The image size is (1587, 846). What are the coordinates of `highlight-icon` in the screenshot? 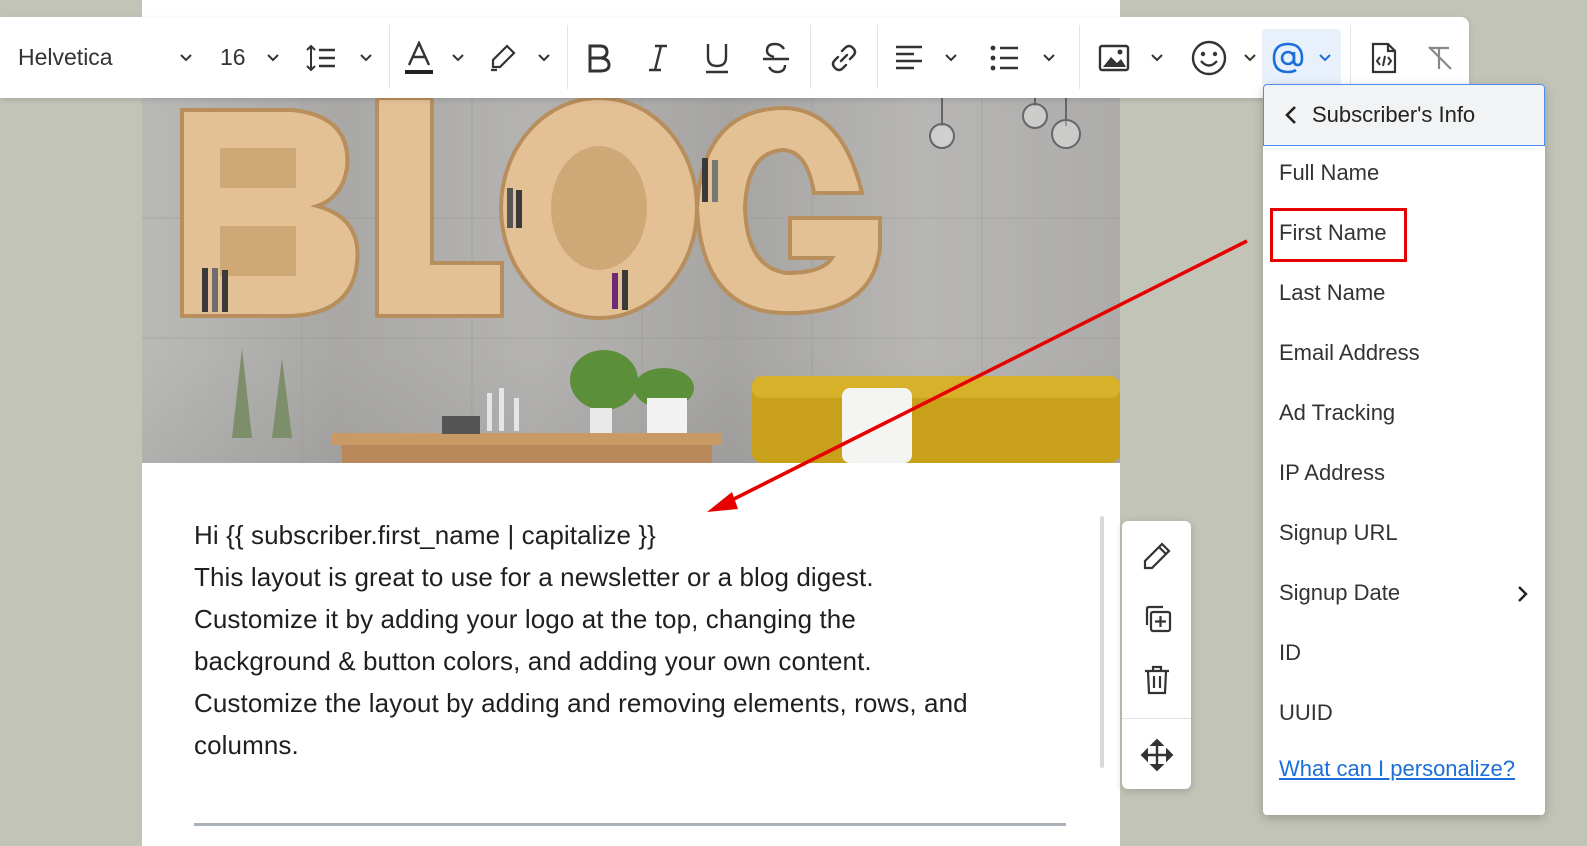 It's located at (503, 57).